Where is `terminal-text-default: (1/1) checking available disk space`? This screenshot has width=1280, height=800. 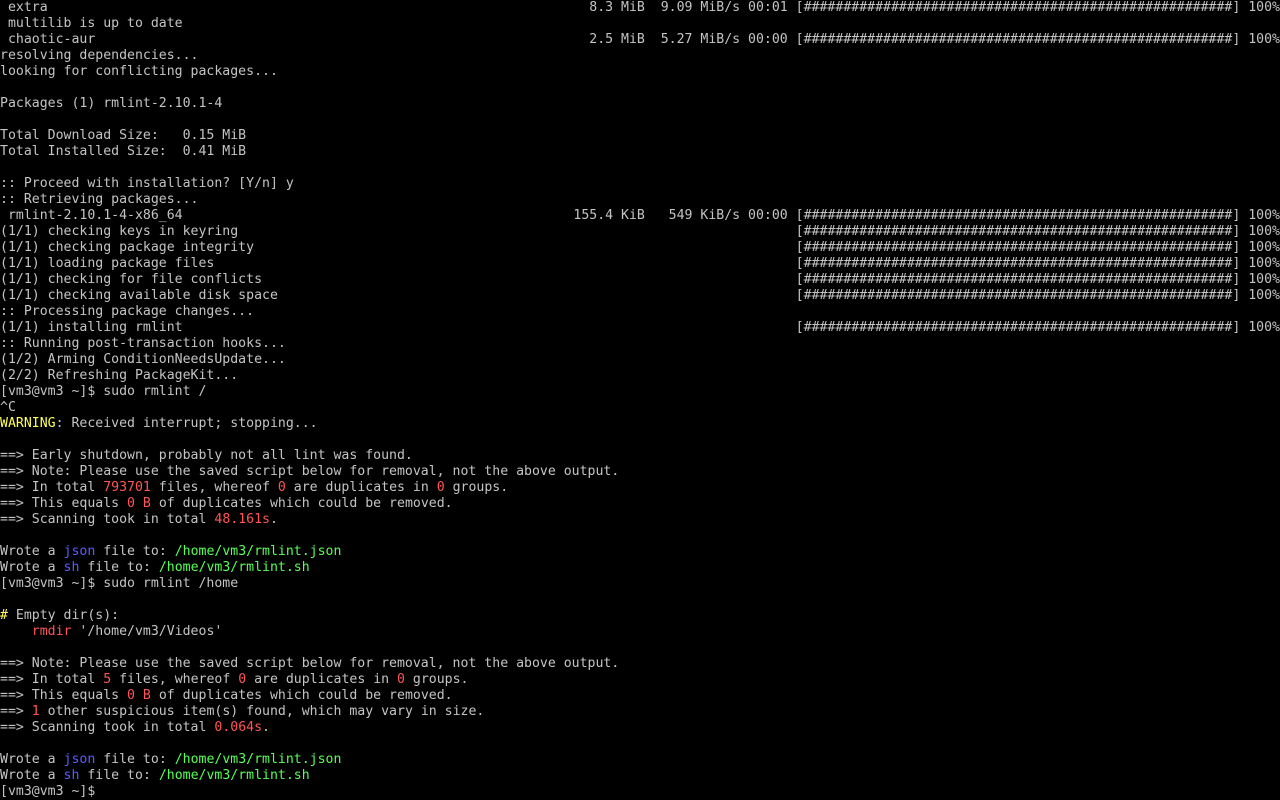 terminal-text-default: (1/1) checking available disk space is located at coordinates (139, 295).